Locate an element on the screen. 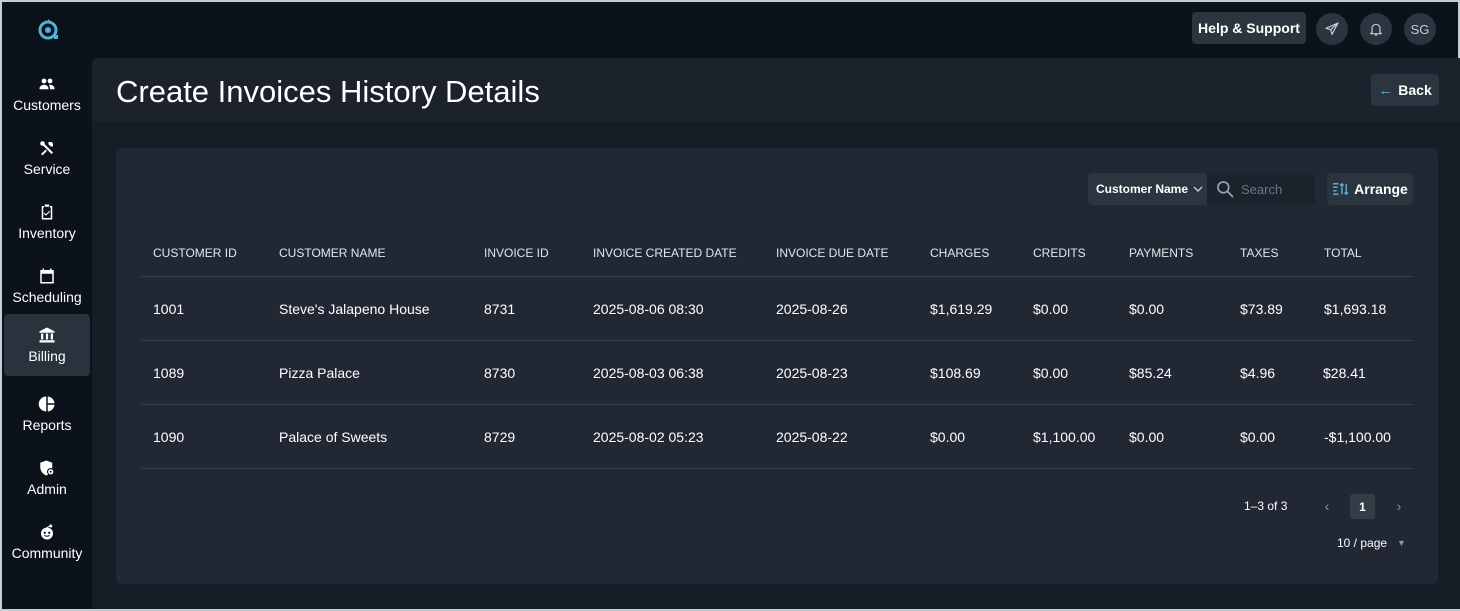 The height and width of the screenshot is (611, 1460). cell-created-date: 2025-08-02 05:23 is located at coordinates (648, 436).